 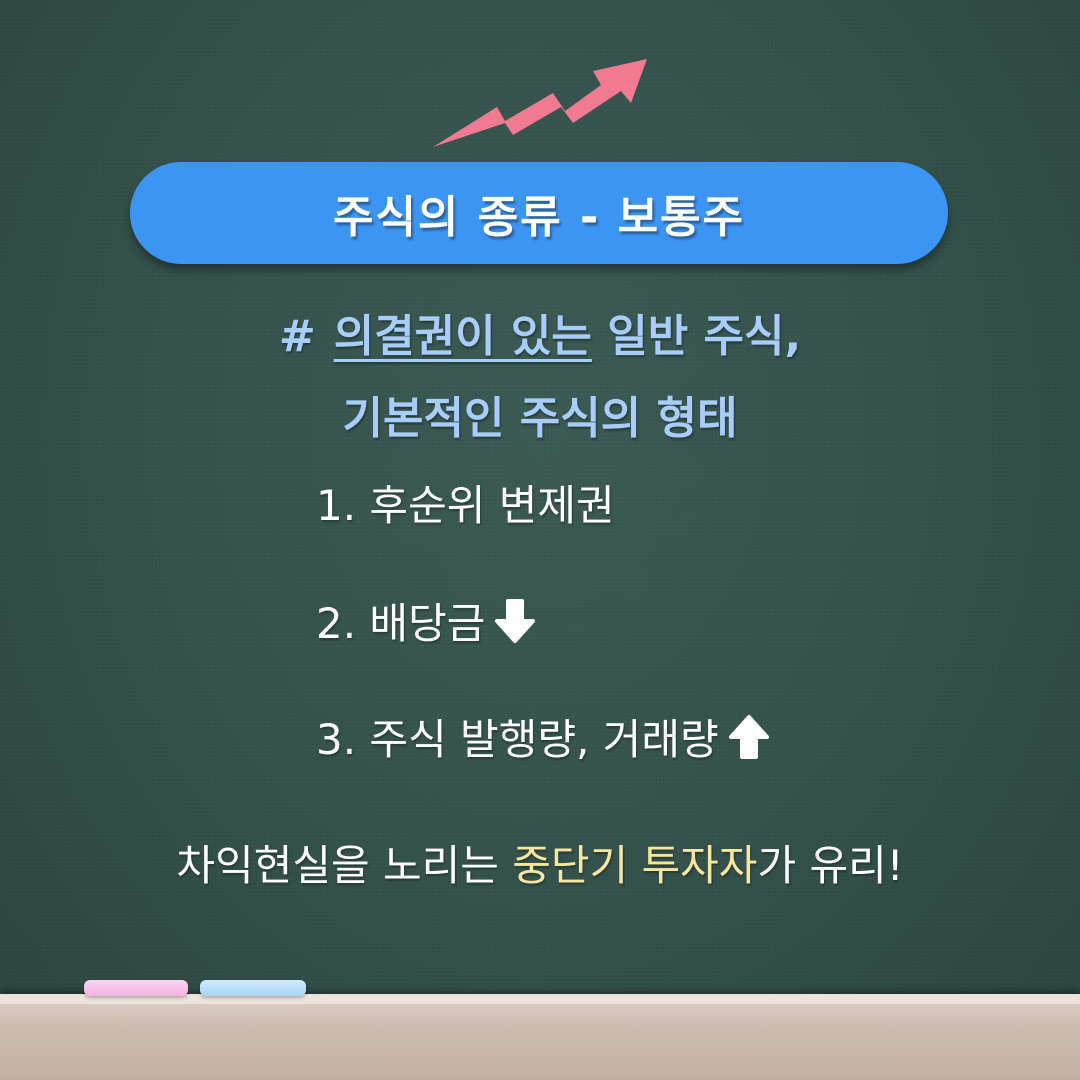 I want to click on conclusion-space, so click(x=634, y=865).